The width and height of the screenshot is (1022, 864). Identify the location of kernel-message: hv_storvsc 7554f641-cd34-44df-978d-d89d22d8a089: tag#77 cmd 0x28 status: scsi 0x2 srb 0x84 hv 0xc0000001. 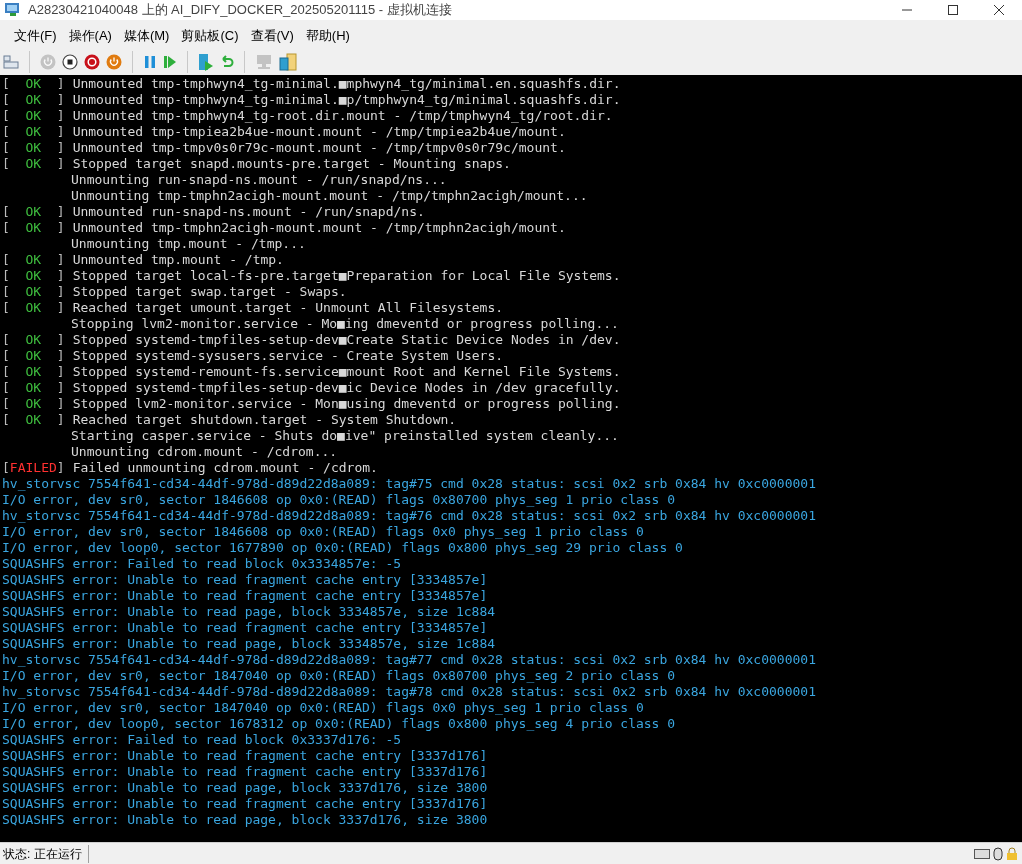
(409, 660).